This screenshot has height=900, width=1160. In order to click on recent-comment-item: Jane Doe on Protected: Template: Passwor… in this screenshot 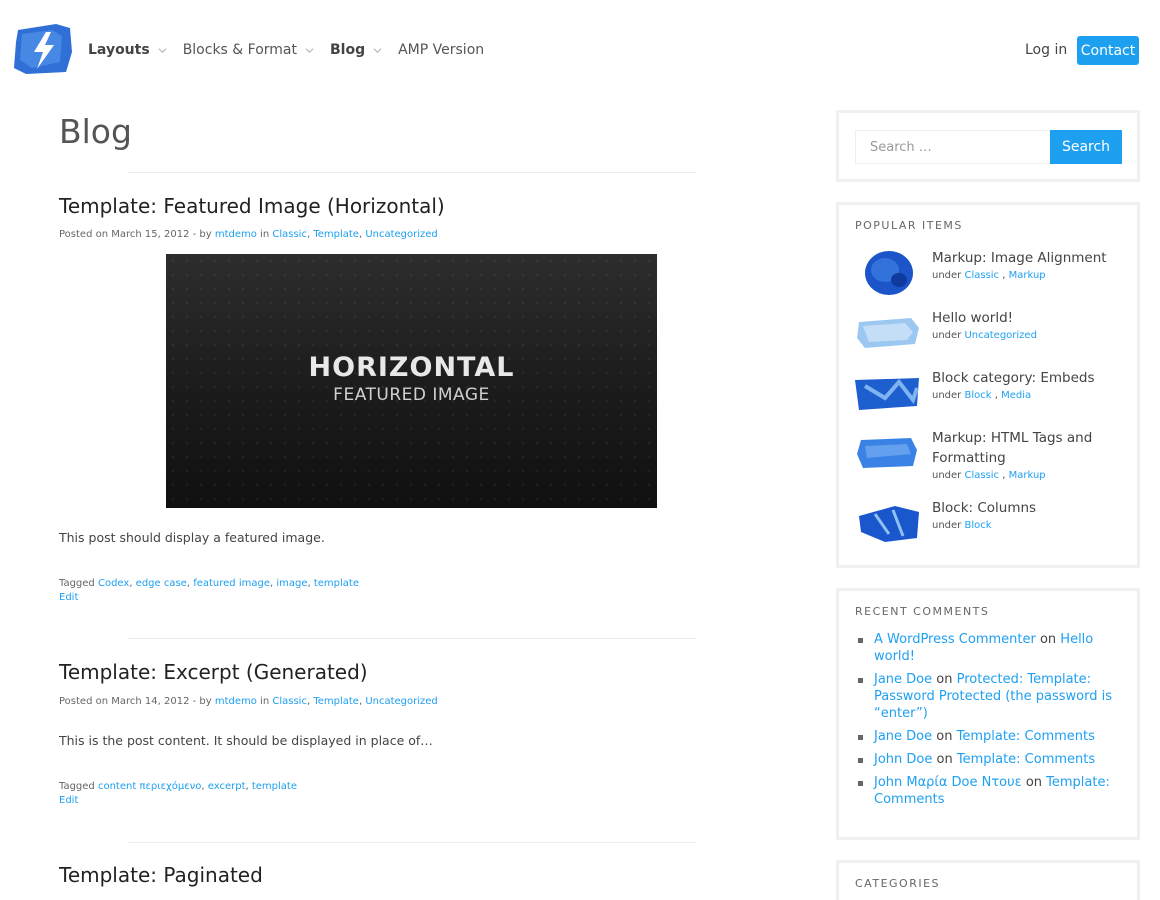, I will do `click(990, 696)`.